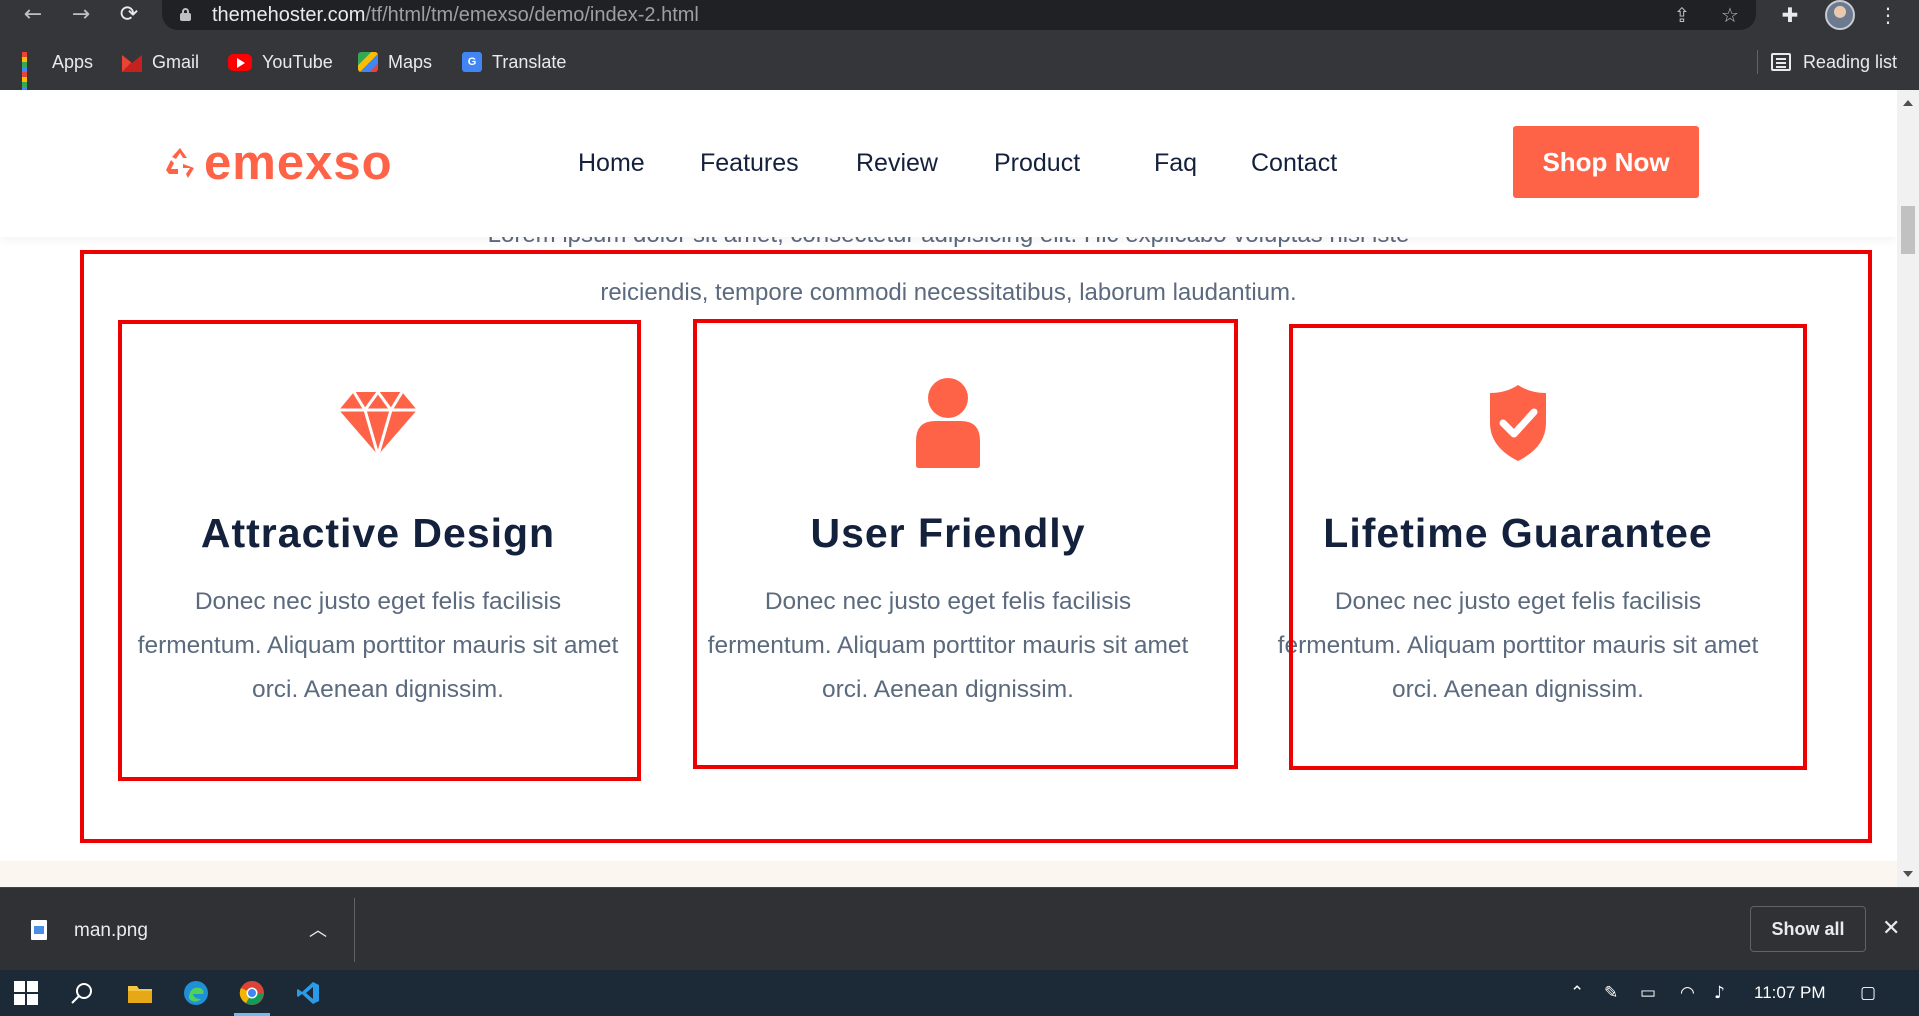  Describe the element at coordinates (1888, 15) in the screenshot. I see `menu-kebab-icon: ⋮` at that location.